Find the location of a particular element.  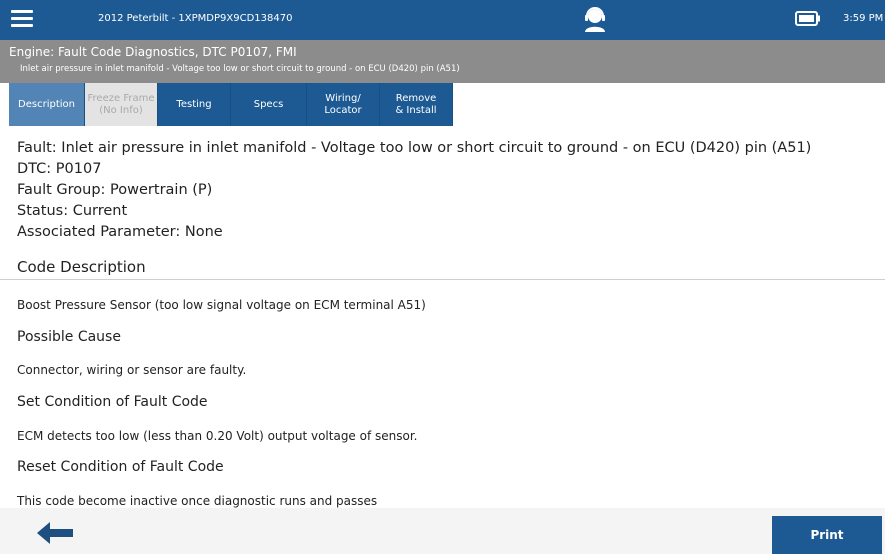

vehicle-title: 2012 Peterbilt - 1XPMDP9X9CD138470 is located at coordinates (195, 18).